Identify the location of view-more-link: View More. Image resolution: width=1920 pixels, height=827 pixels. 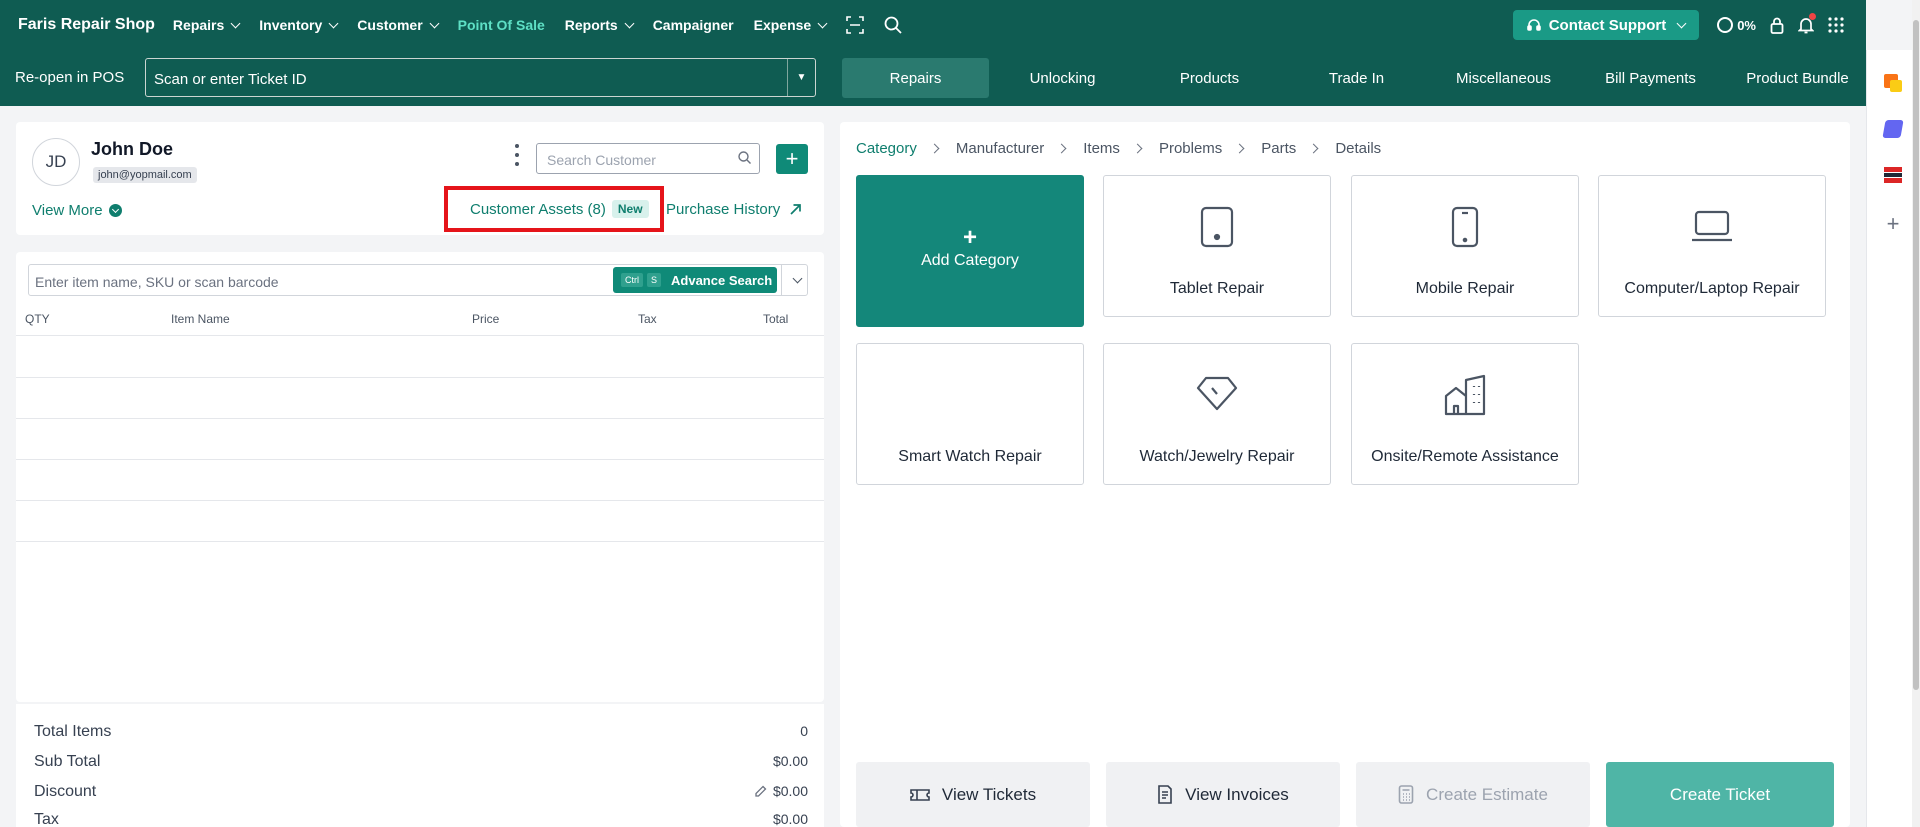
(77, 210).